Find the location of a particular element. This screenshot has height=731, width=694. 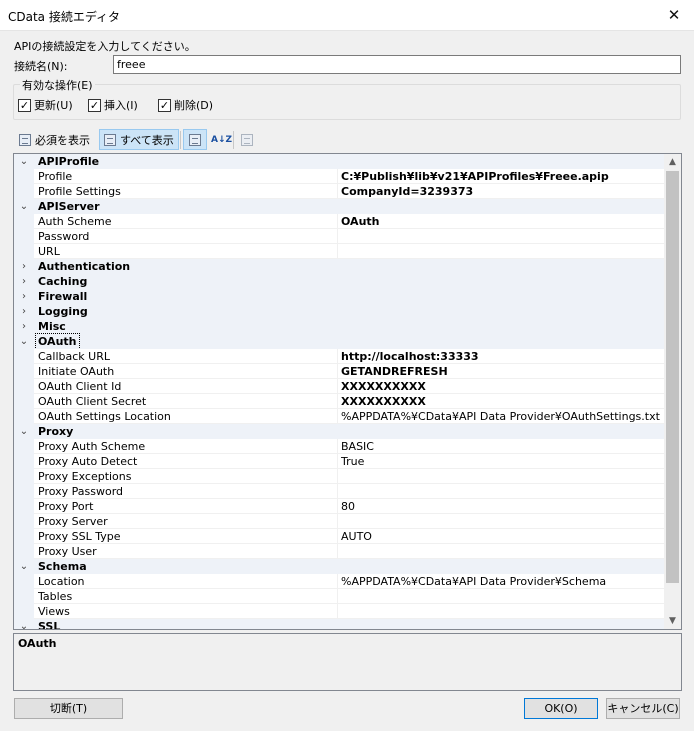

show-all-button: すべて表示 is located at coordinates (139, 139).